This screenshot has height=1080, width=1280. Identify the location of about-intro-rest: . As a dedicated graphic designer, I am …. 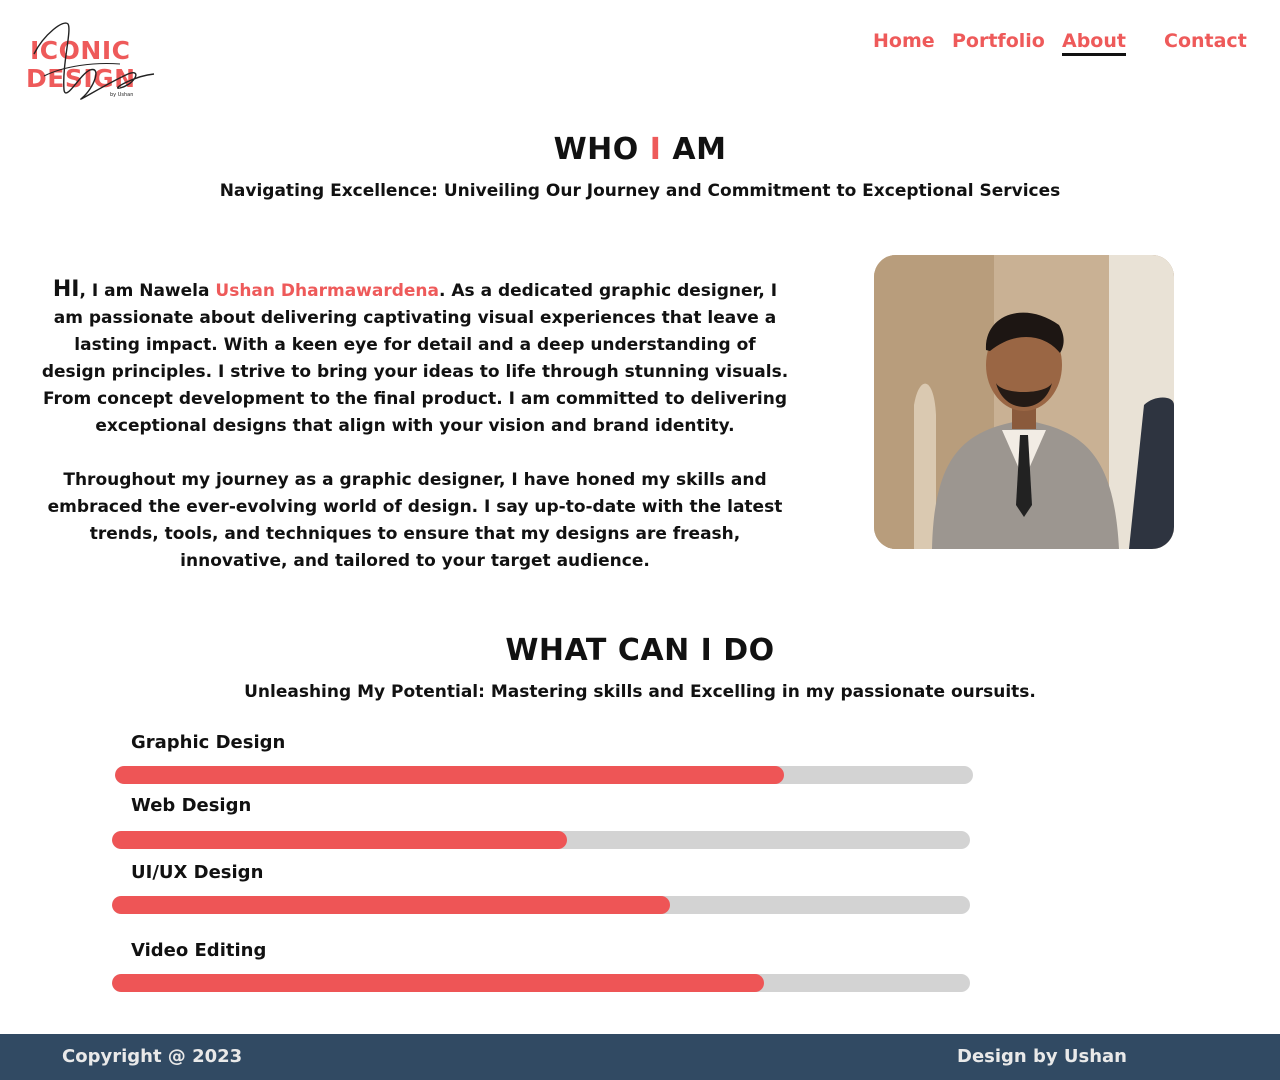
(415, 358).